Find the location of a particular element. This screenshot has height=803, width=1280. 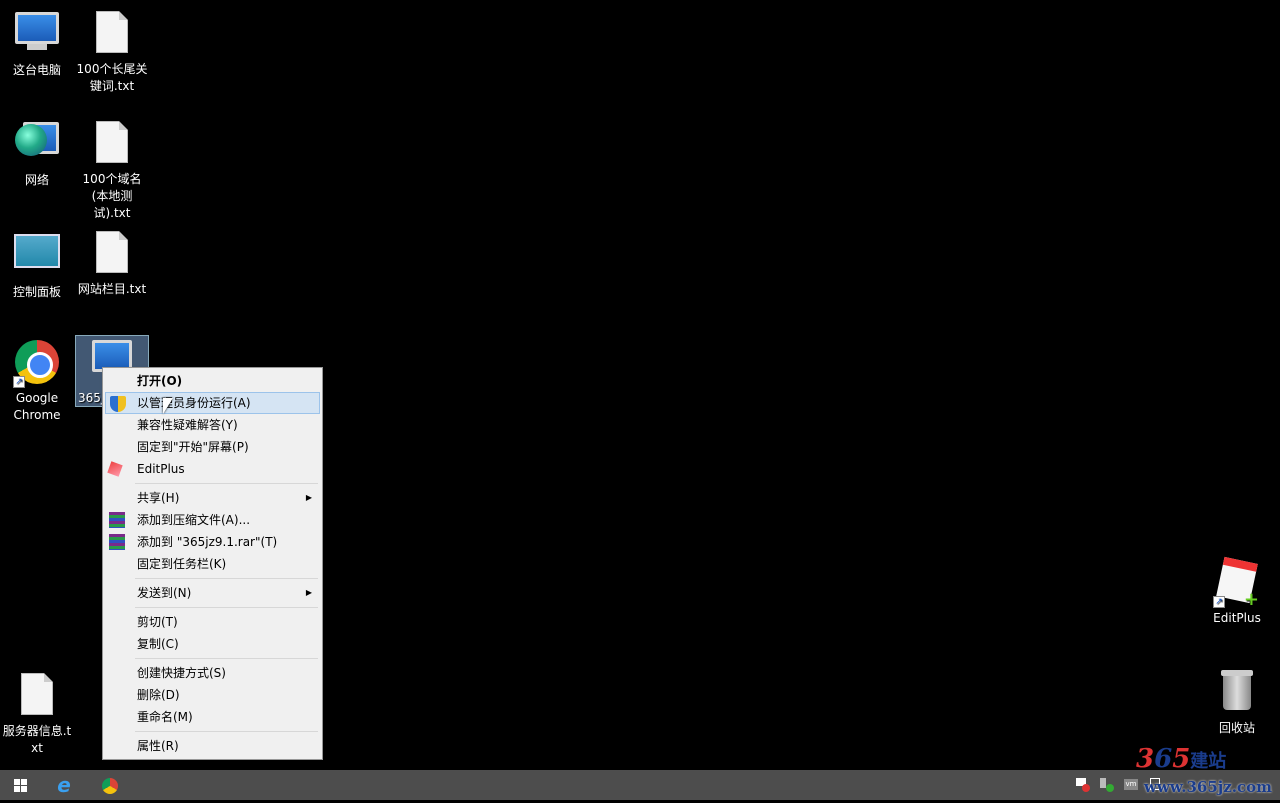

icon-label: 网络 is located at coordinates (36, 180).